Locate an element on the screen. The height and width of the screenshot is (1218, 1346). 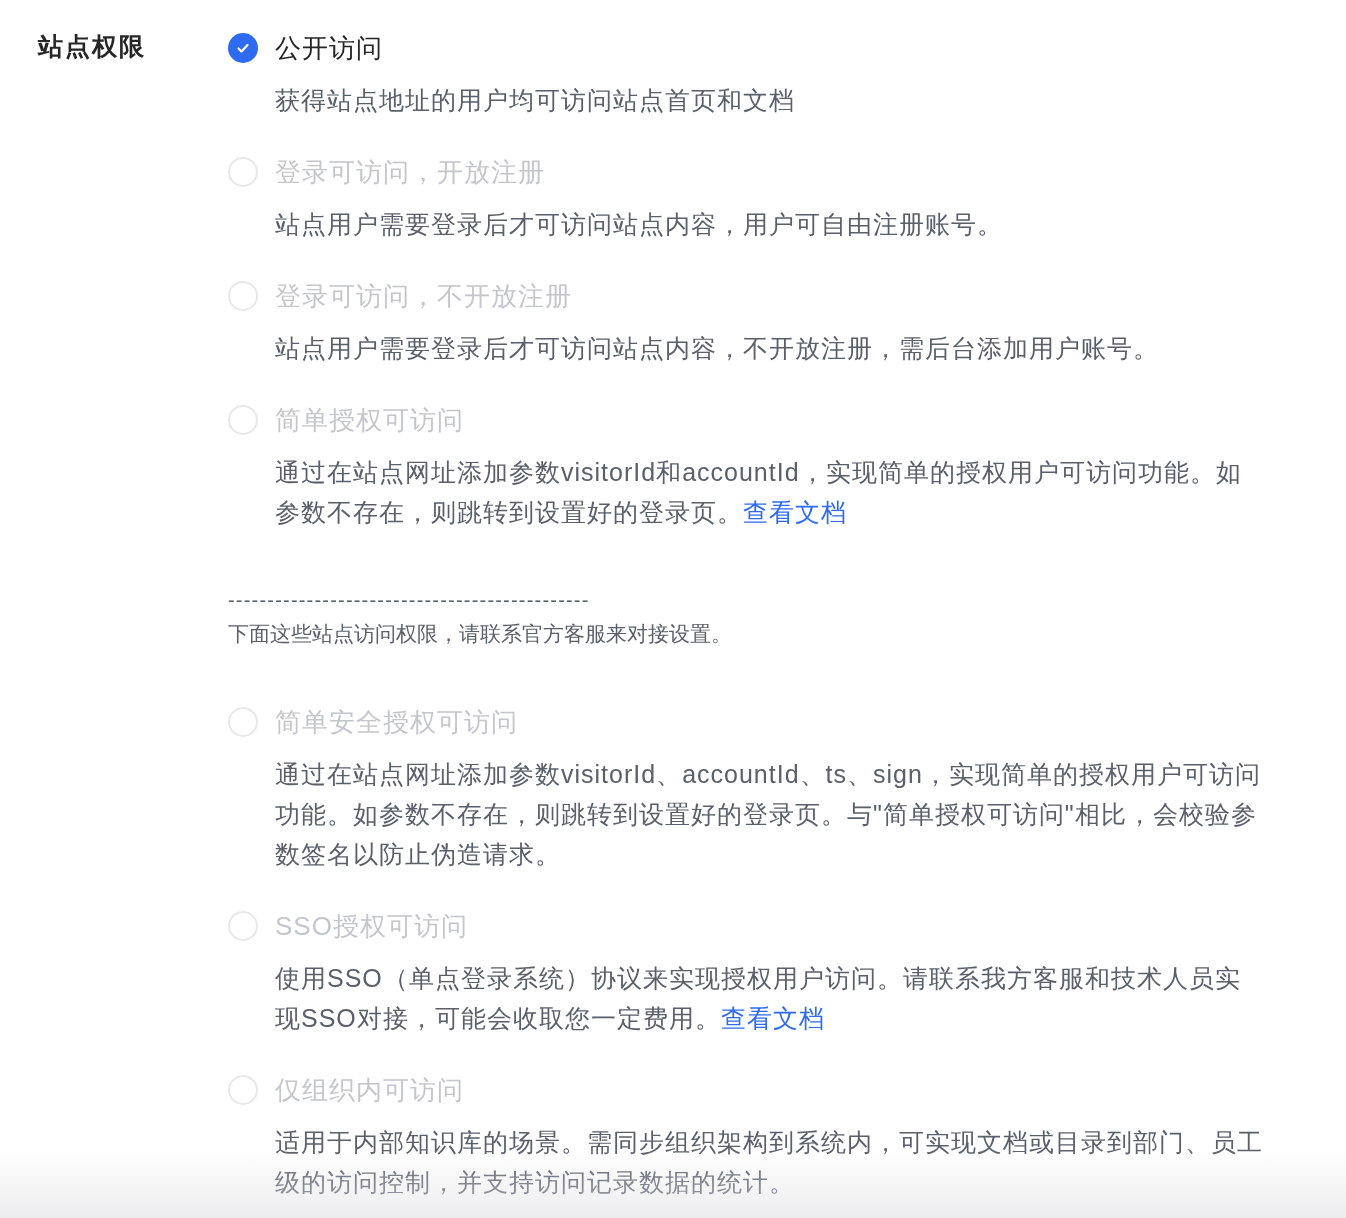
option-description: 使用SSO（单点登录系统）协议来实现授权用户访问。请联系我方客服和技术人员实现SSO对接，可能会收取您一定费用。查看文档 is located at coordinates (758, 998).